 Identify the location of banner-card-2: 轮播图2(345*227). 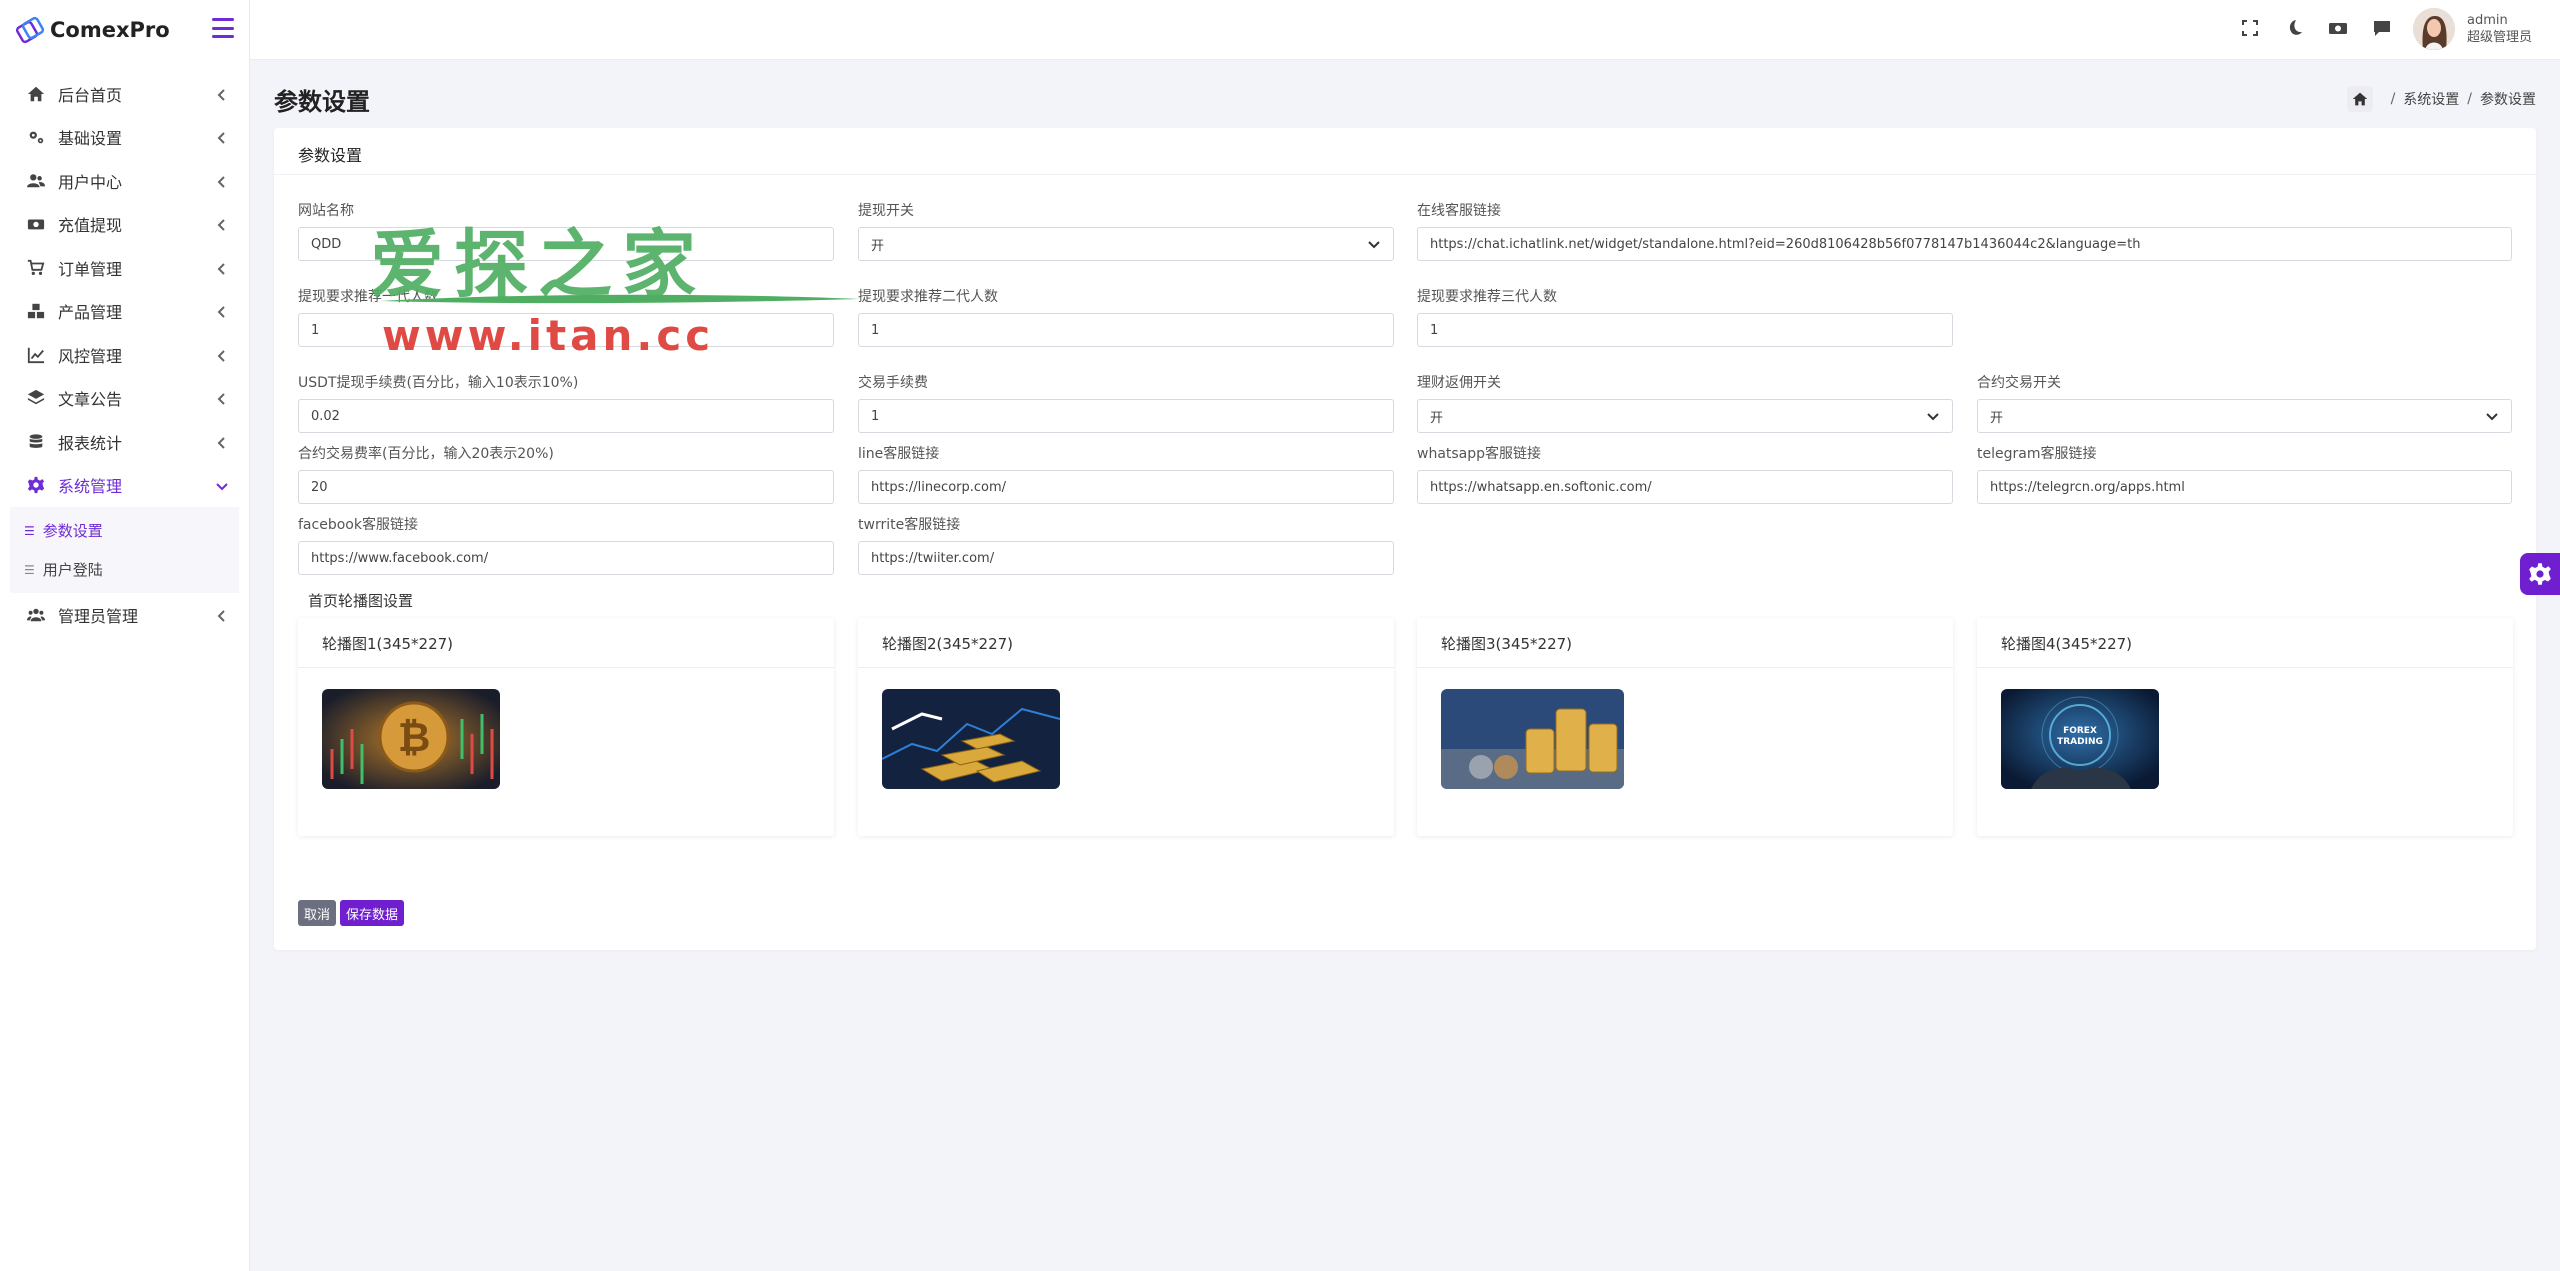
(1126, 727).